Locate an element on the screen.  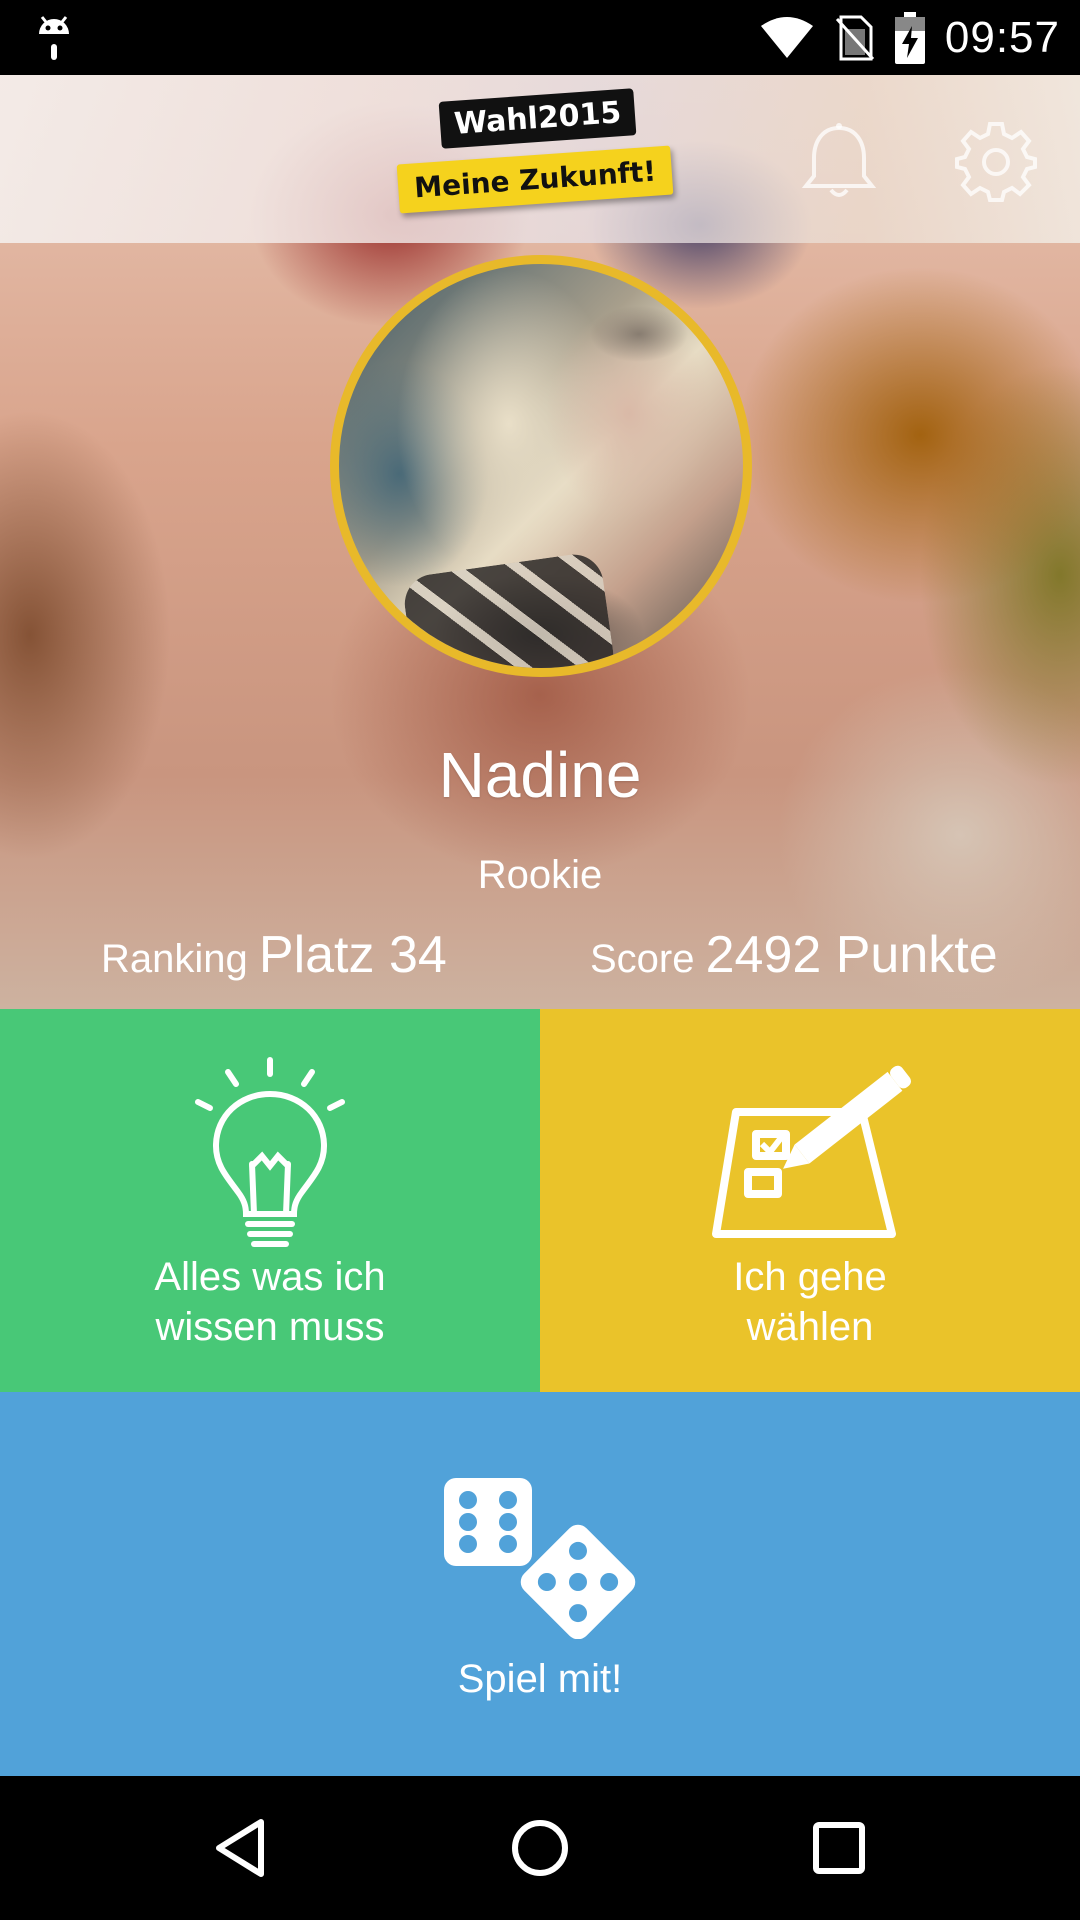
knowledge-tile-button: Alles was ich wissen muss is located at coordinates (270, 1200).